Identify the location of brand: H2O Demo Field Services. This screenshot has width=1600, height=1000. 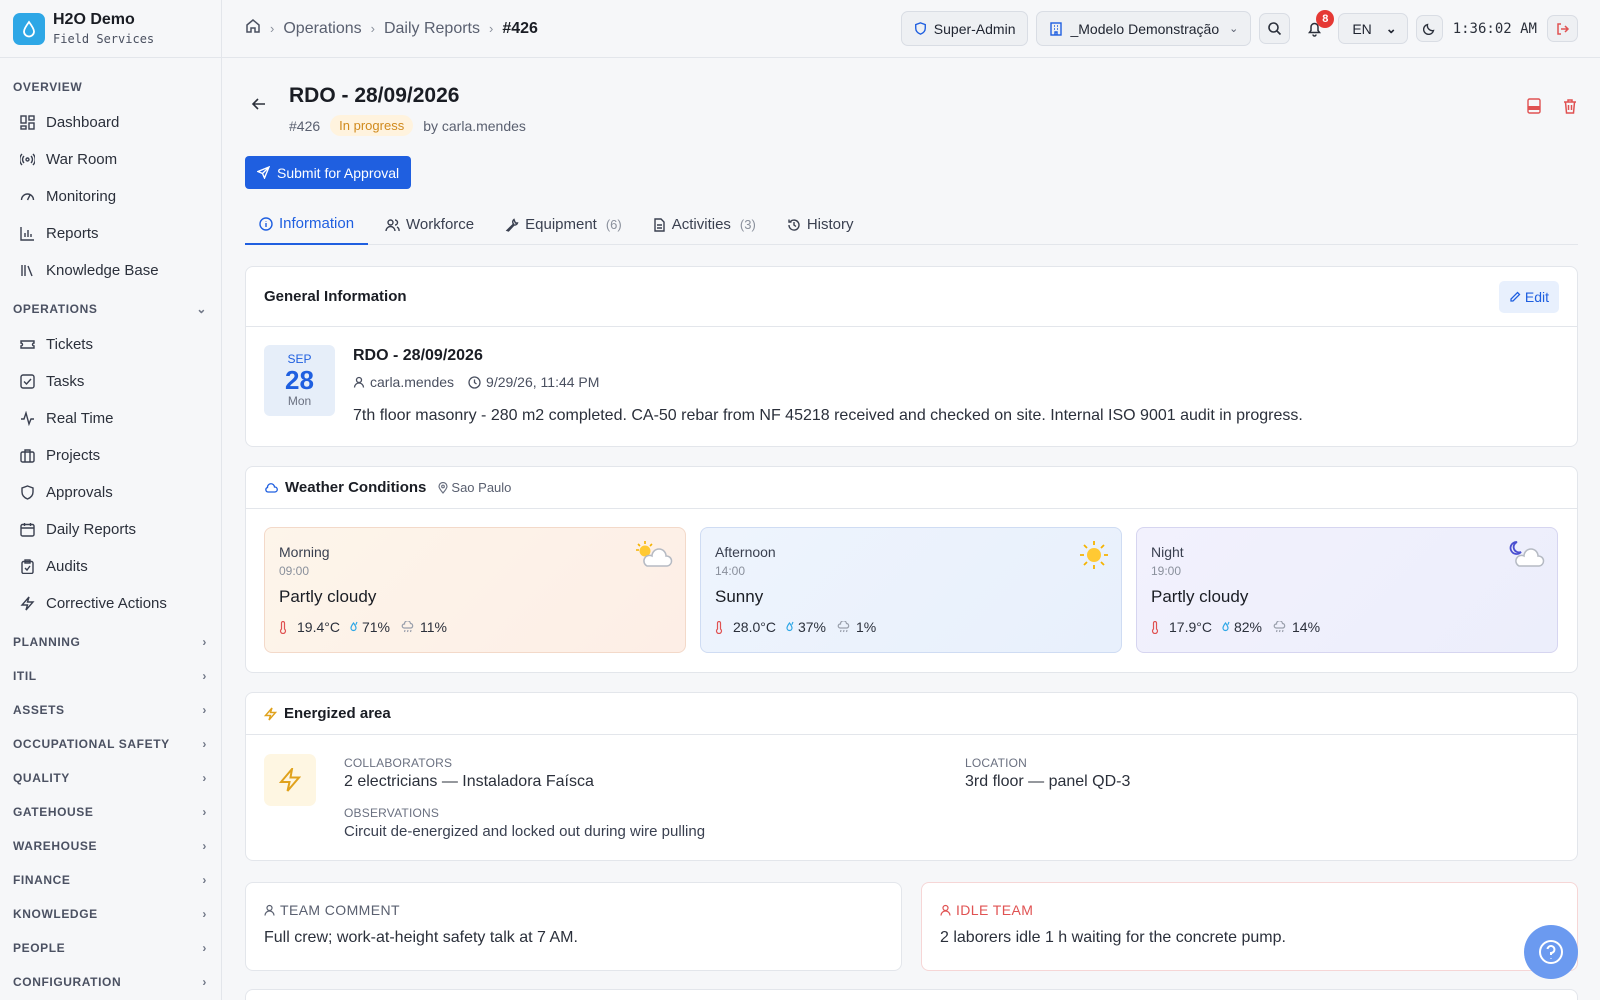
(110, 29).